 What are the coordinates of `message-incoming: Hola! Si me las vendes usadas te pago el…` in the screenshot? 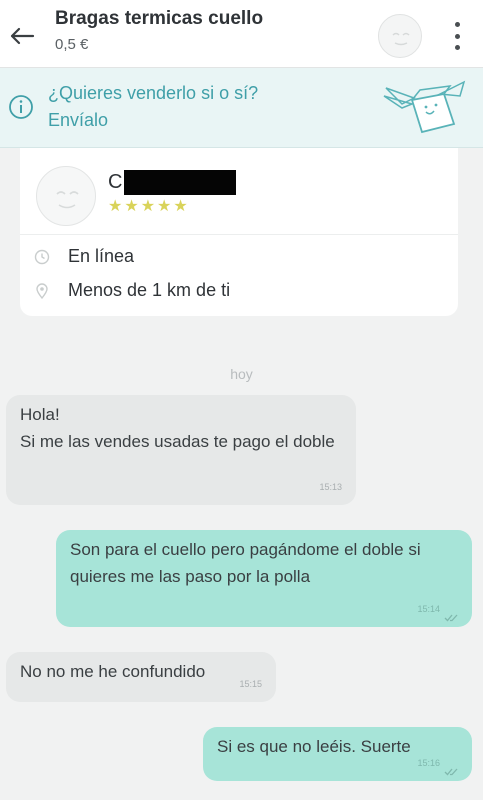 It's located at (181, 450).